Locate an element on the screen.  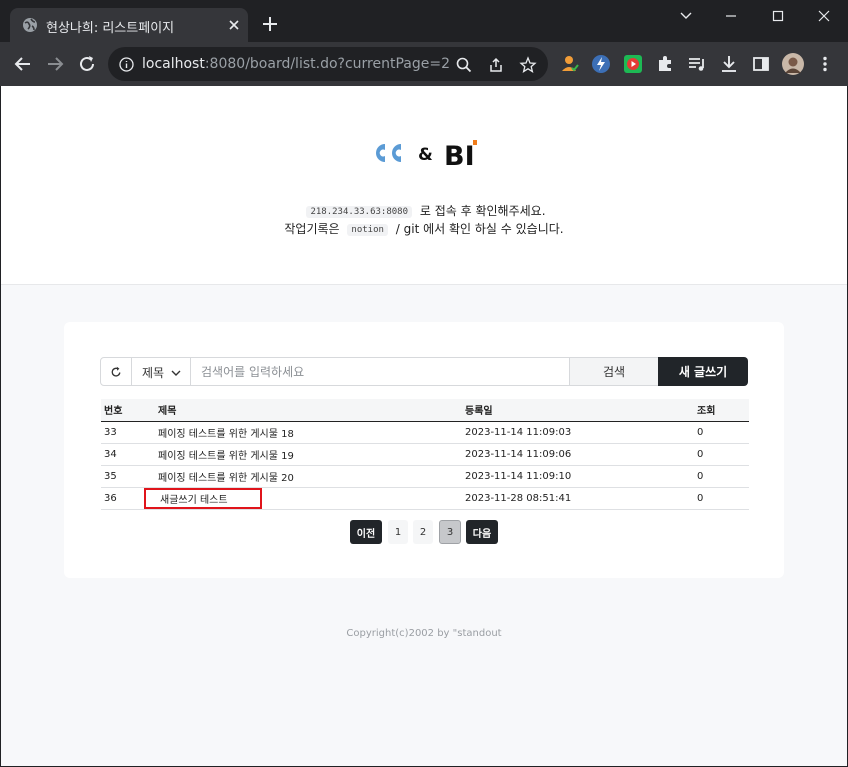
header-date: 등록일 is located at coordinates (578, 410).